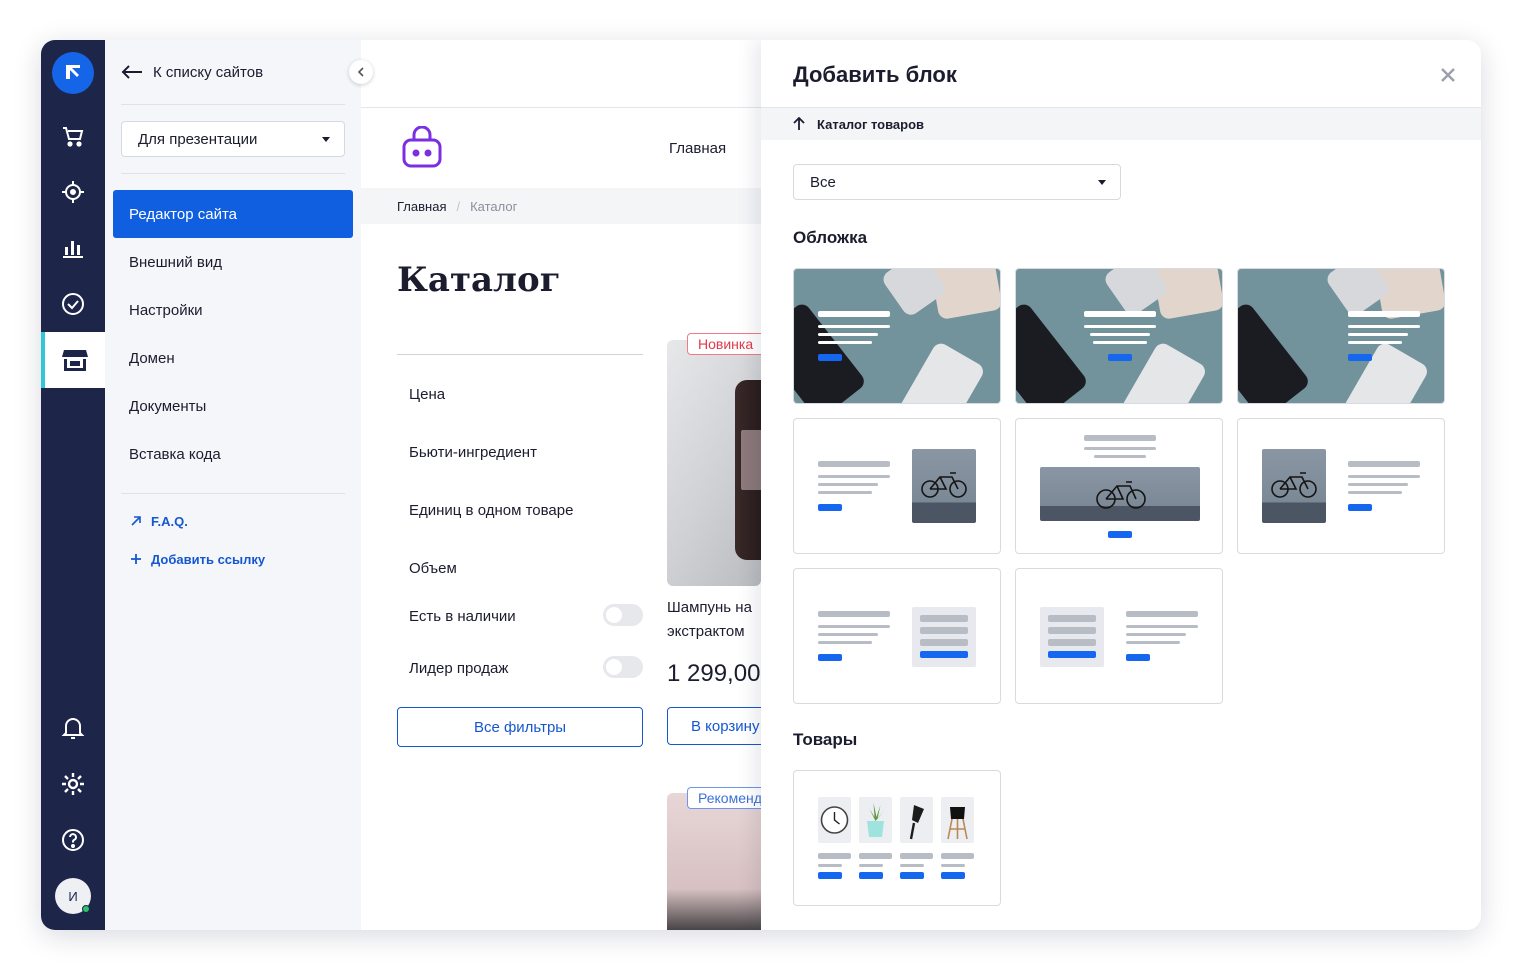 Image resolution: width=1521 pixels, height=970 pixels. Describe the element at coordinates (233, 358) in the screenshot. I see `menu-domain: Домен` at that location.